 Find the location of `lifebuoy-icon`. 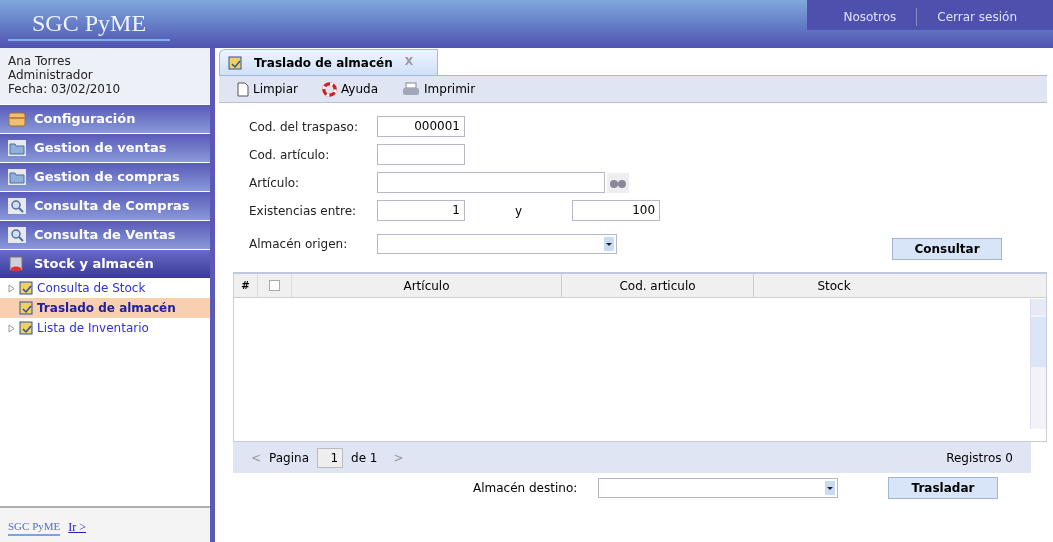

lifebuoy-icon is located at coordinates (329, 89).